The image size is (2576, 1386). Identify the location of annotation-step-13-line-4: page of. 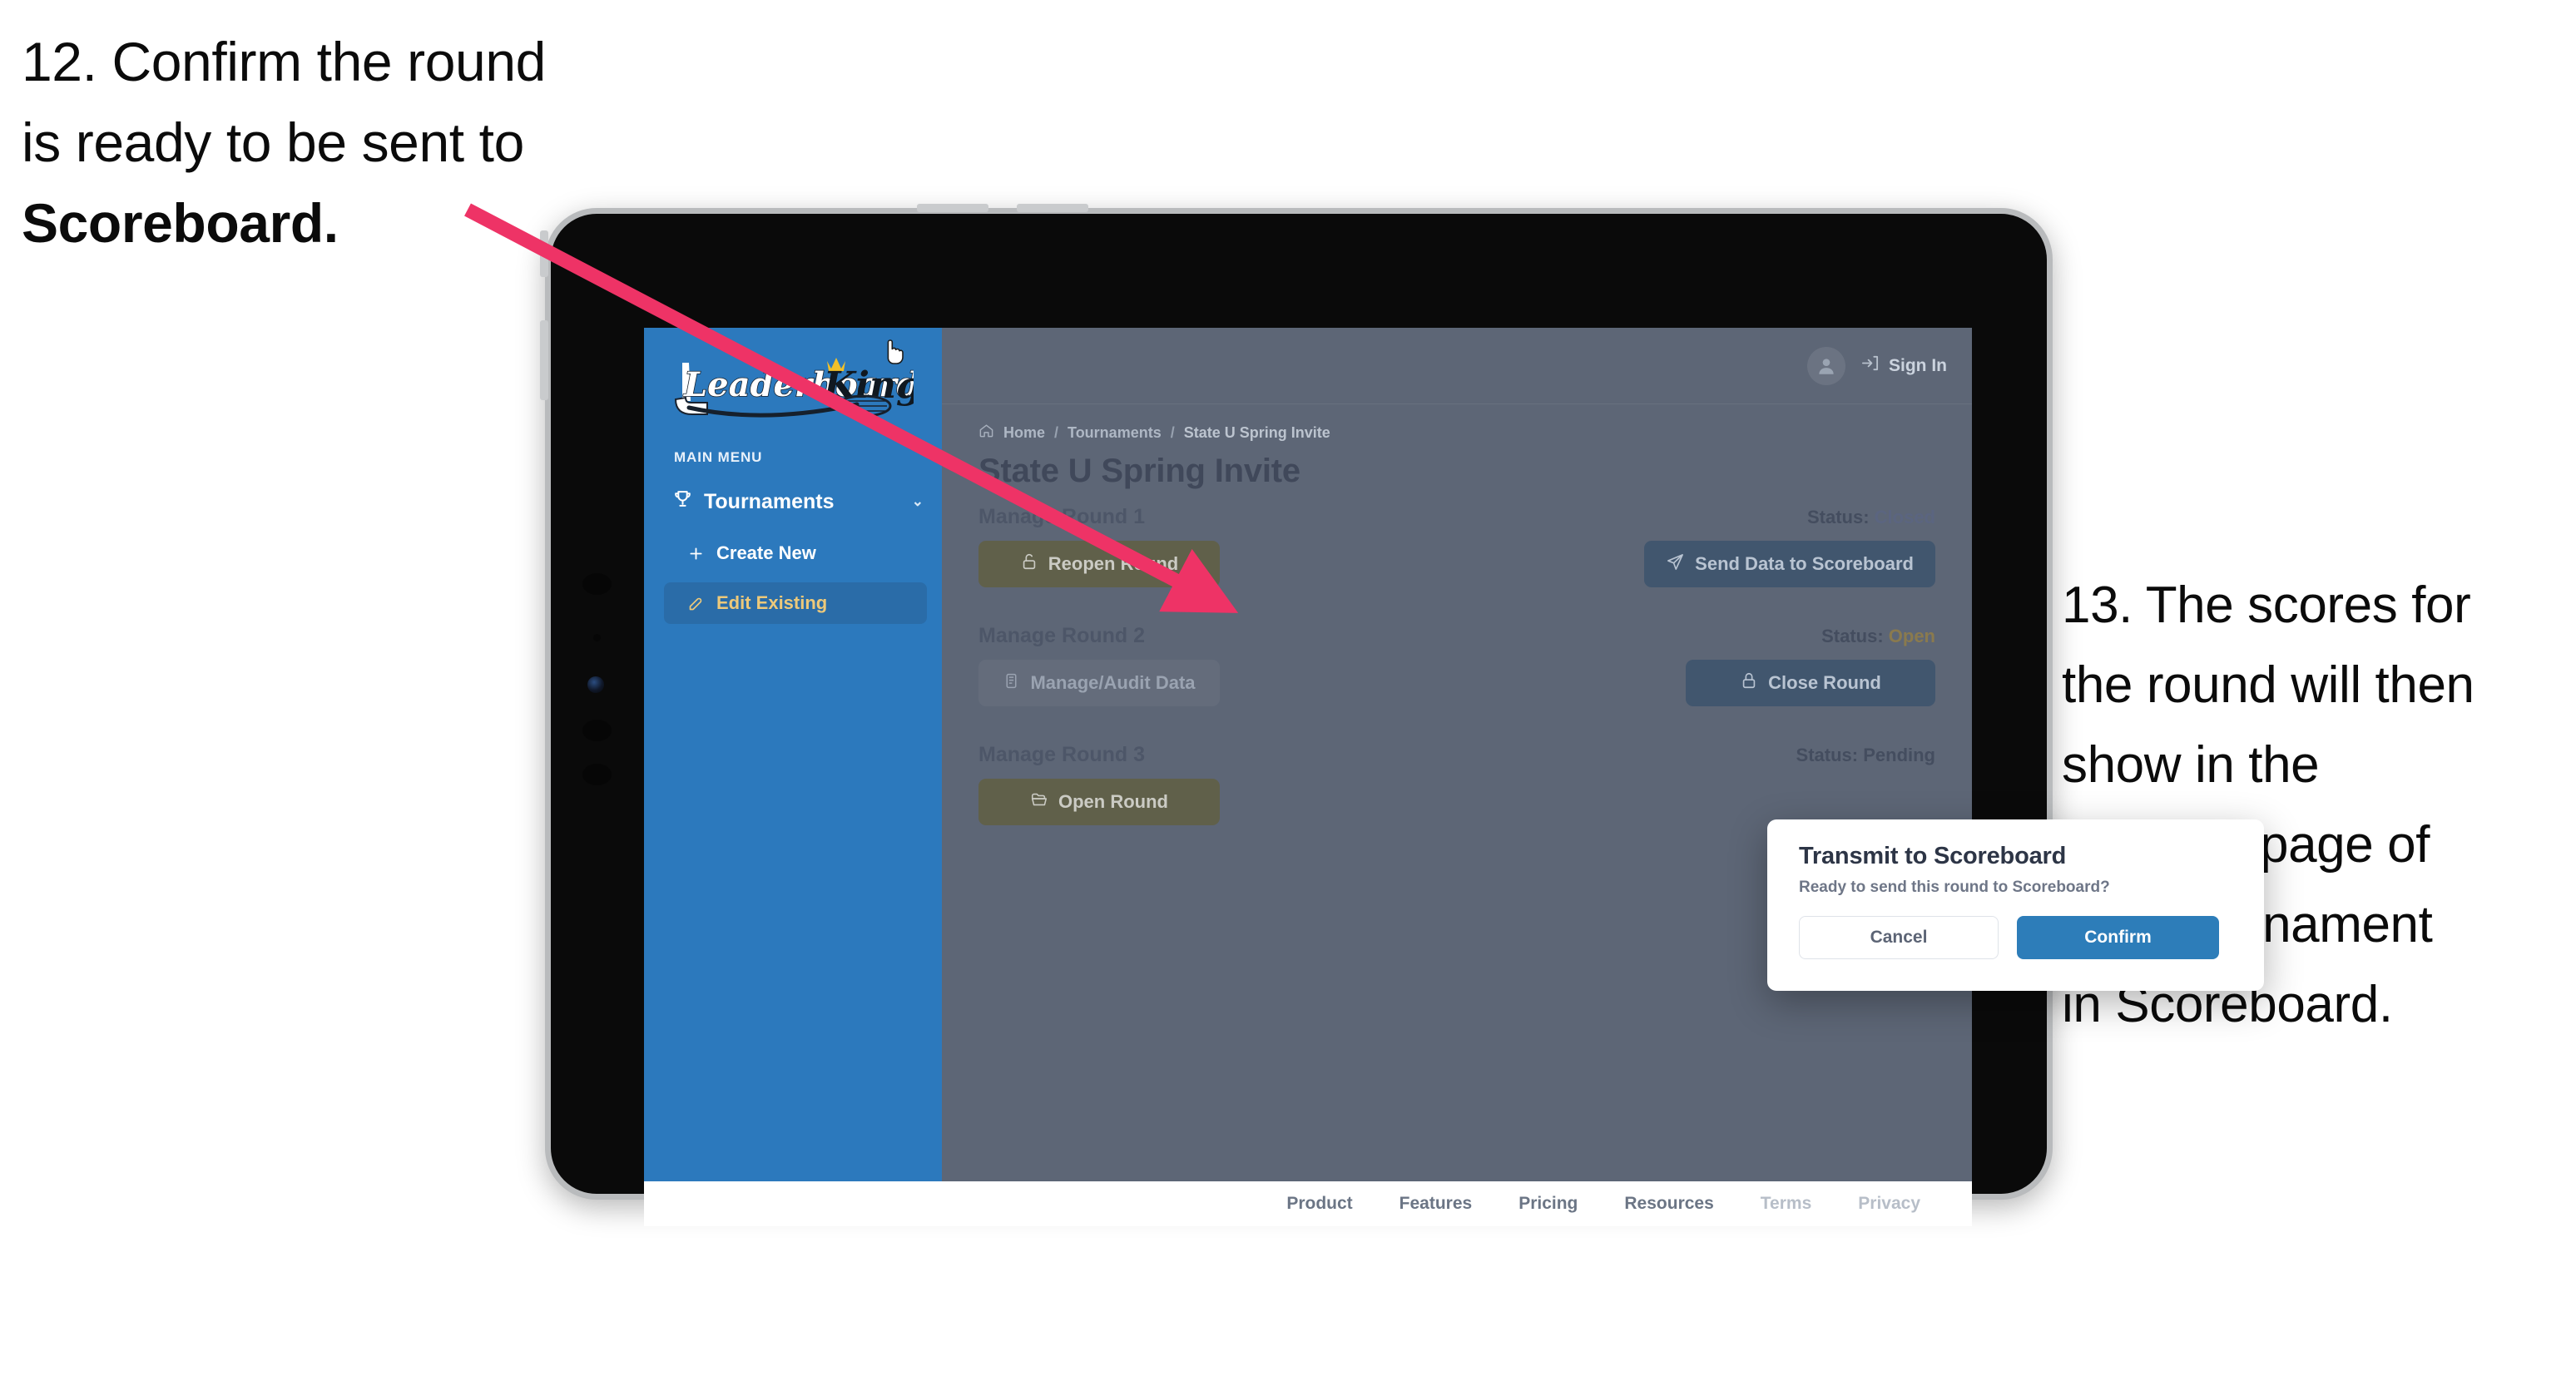
(2338, 845).